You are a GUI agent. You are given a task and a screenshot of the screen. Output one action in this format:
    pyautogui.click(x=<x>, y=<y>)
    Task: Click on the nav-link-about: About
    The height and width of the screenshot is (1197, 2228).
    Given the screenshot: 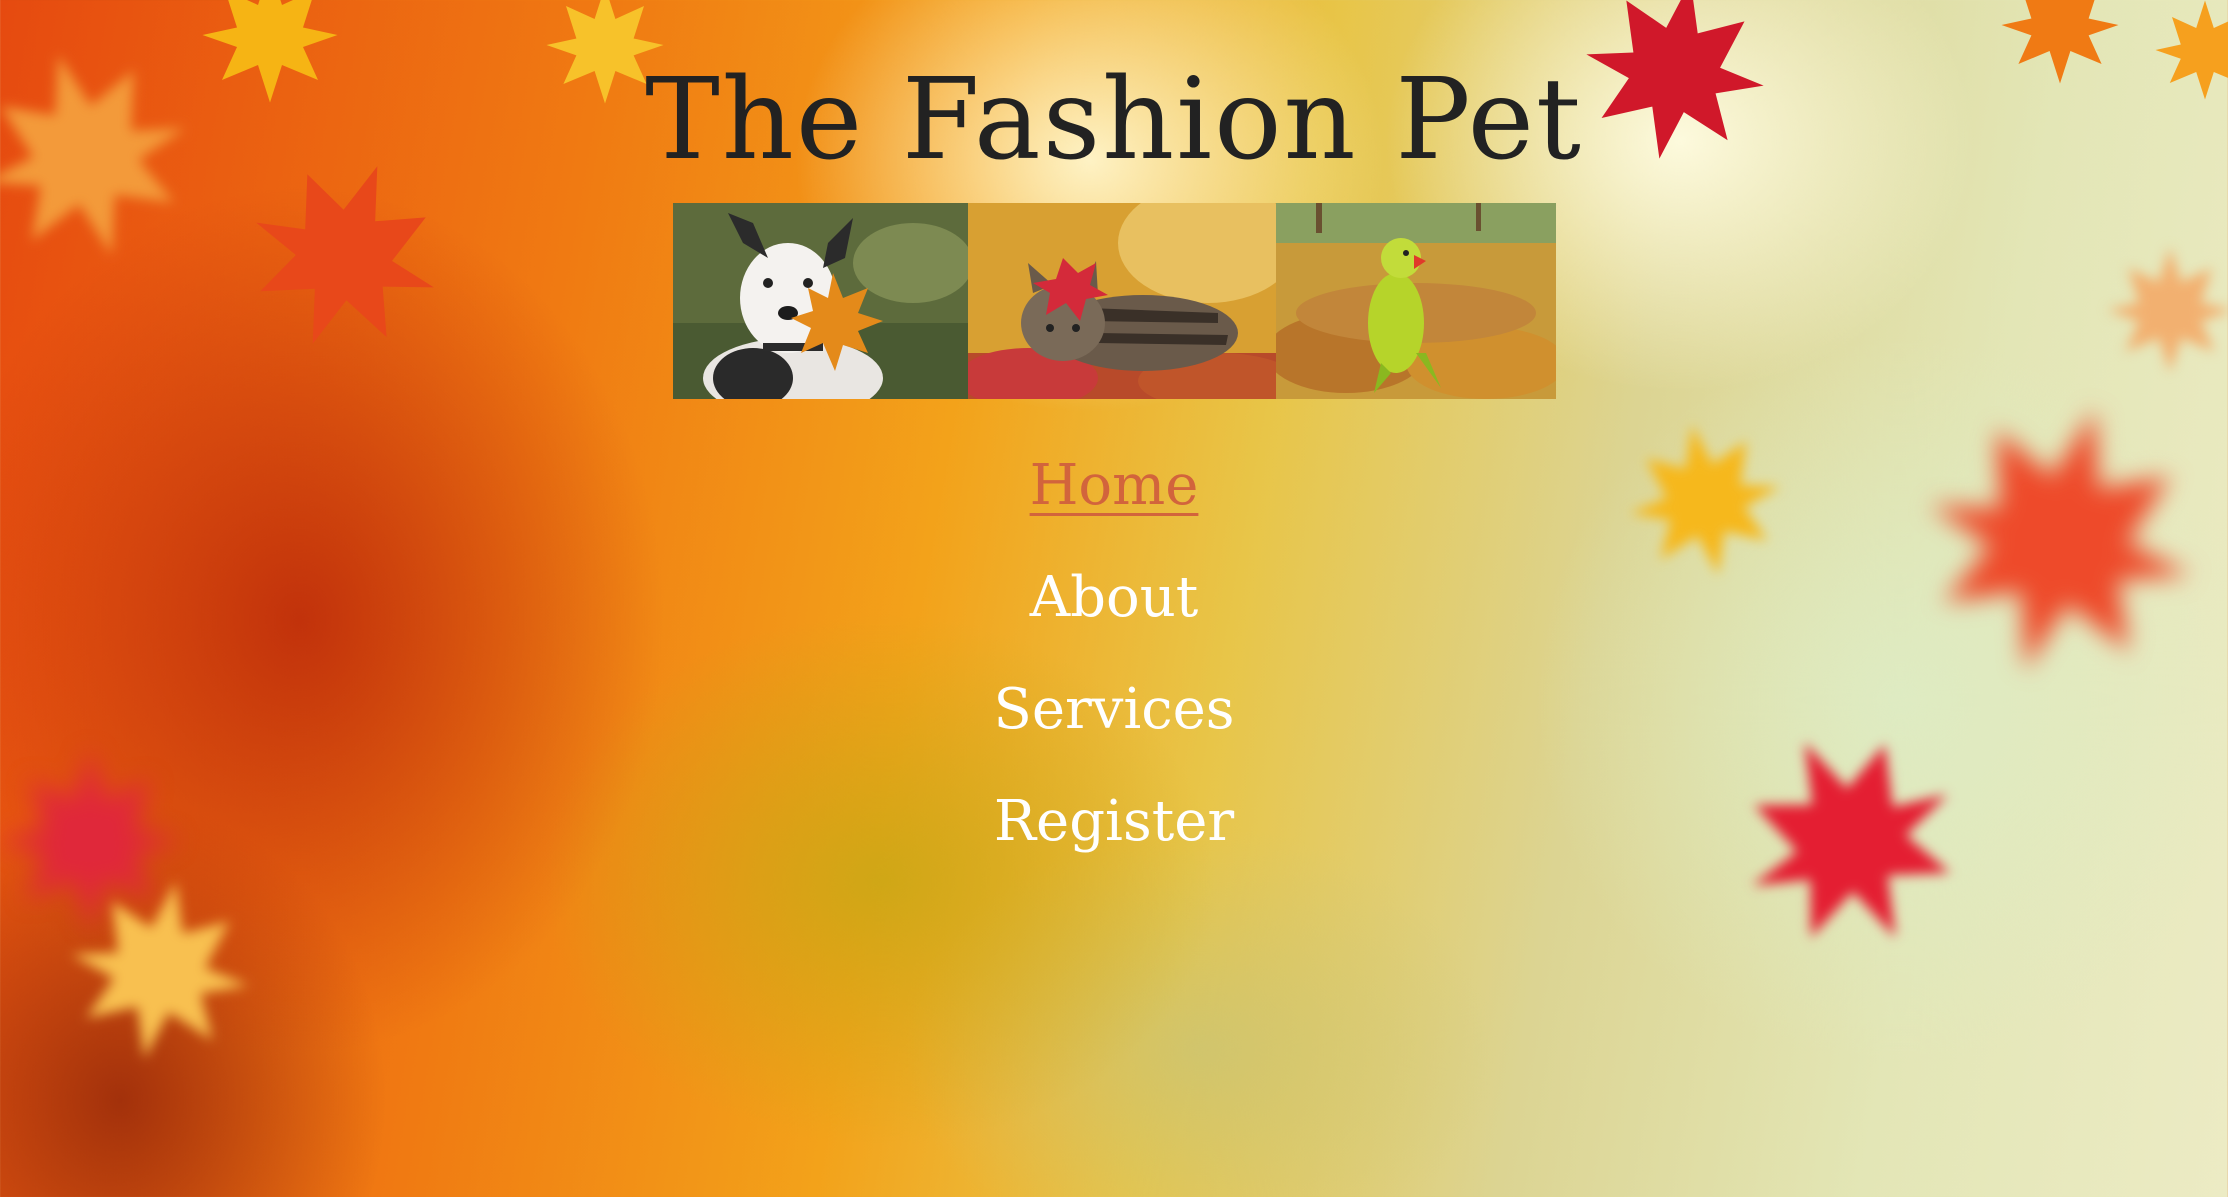 What is the action you would take?
    pyautogui.click(x=1114, y=598)
    